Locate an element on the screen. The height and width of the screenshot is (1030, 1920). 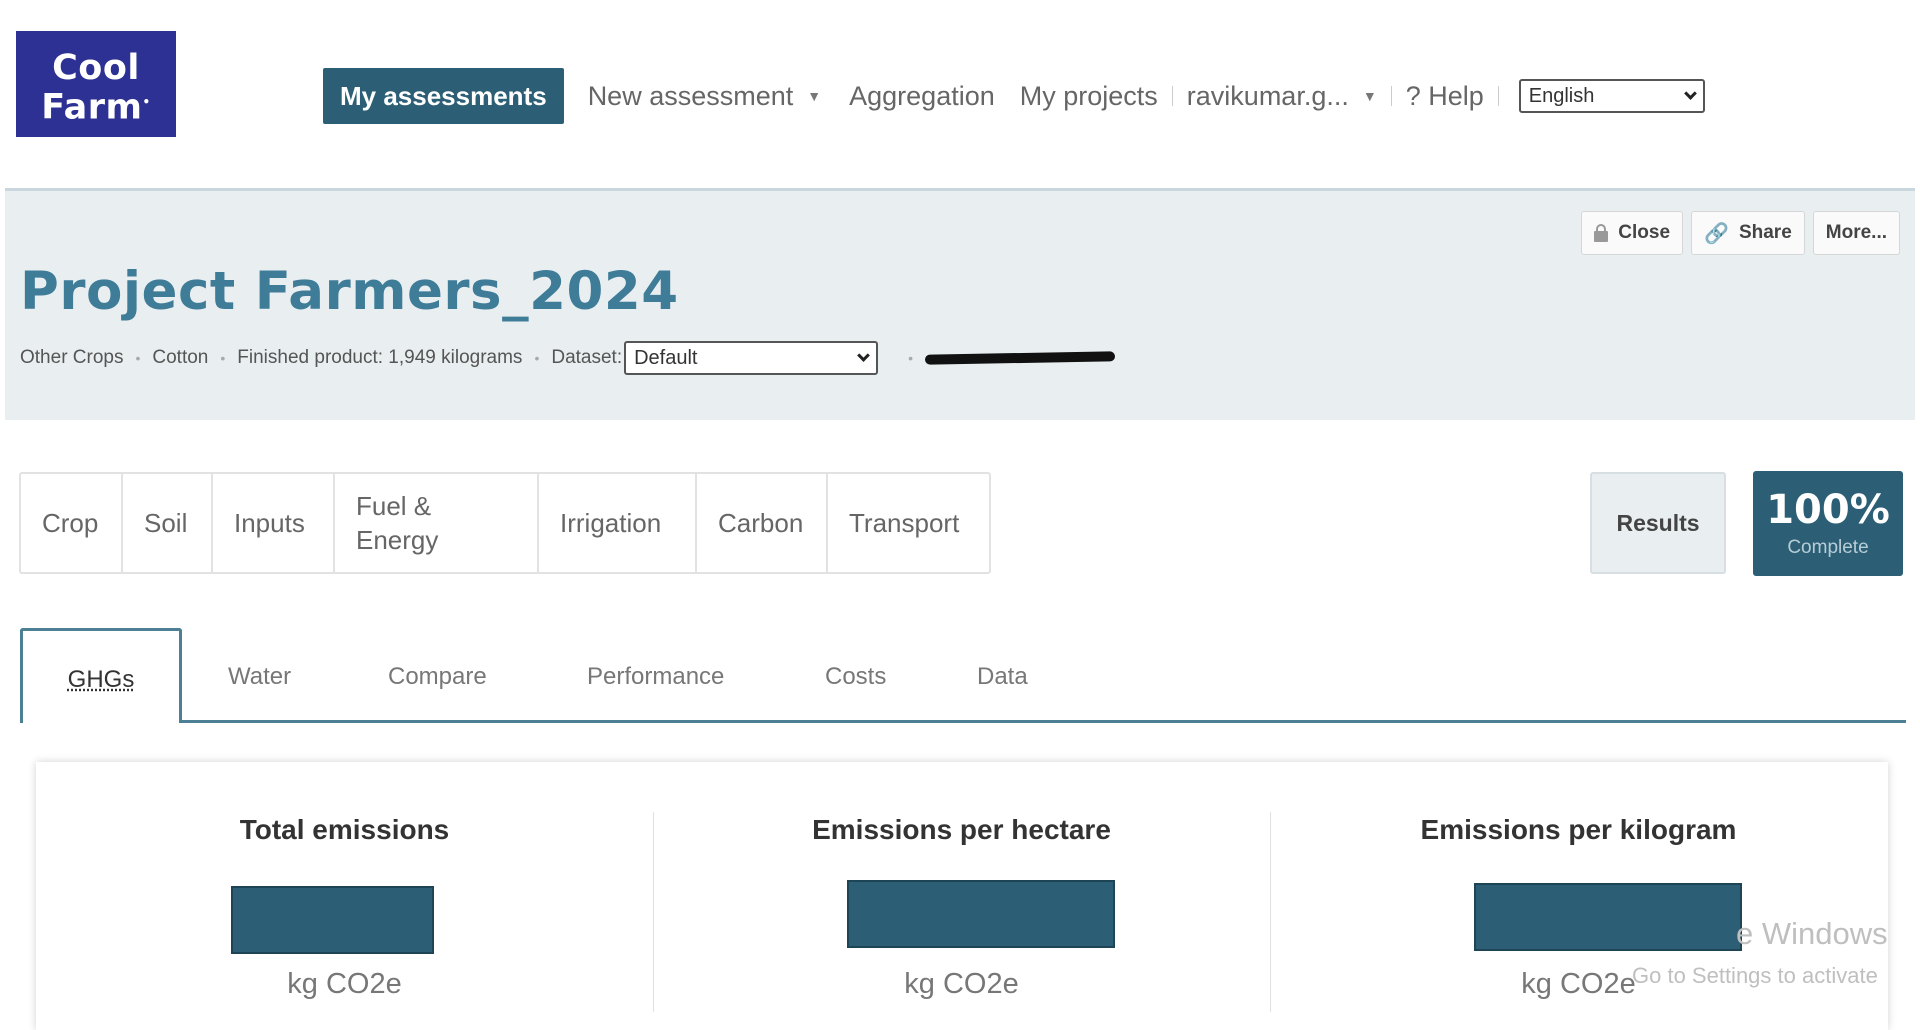
metric-emissions-per-hectare: Emissions per hectare kg CO2e is located at coordinates (961, 896).